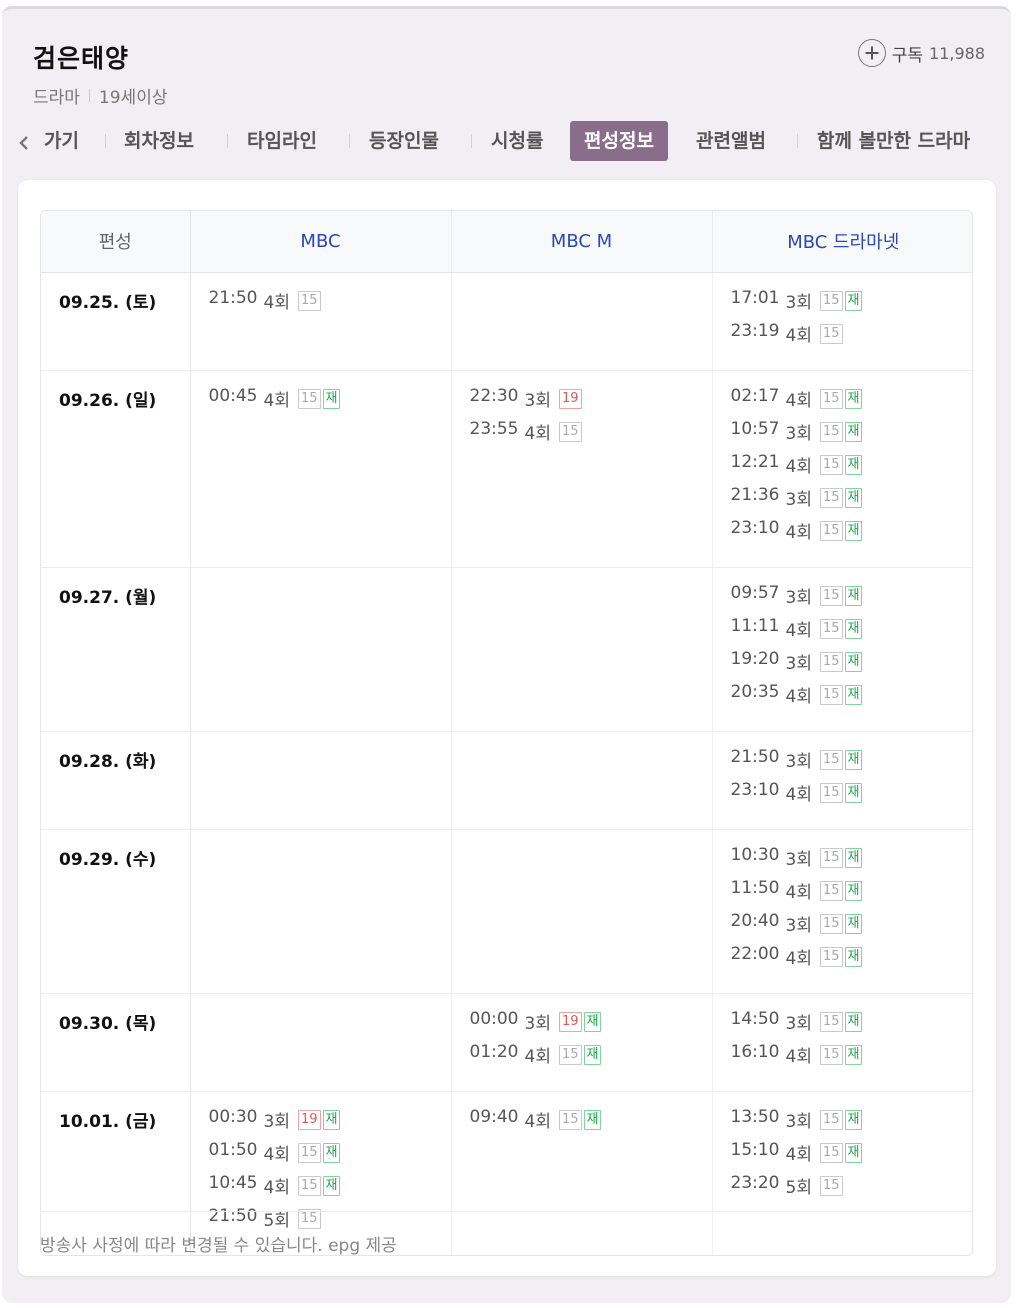 This screenshot has width=1022, height=1308. What do you see at coordinates (852, 1123) in the screenshot?
I see `airing-item: 13:50 3회 15 재` at bounding box center [852, 1123].